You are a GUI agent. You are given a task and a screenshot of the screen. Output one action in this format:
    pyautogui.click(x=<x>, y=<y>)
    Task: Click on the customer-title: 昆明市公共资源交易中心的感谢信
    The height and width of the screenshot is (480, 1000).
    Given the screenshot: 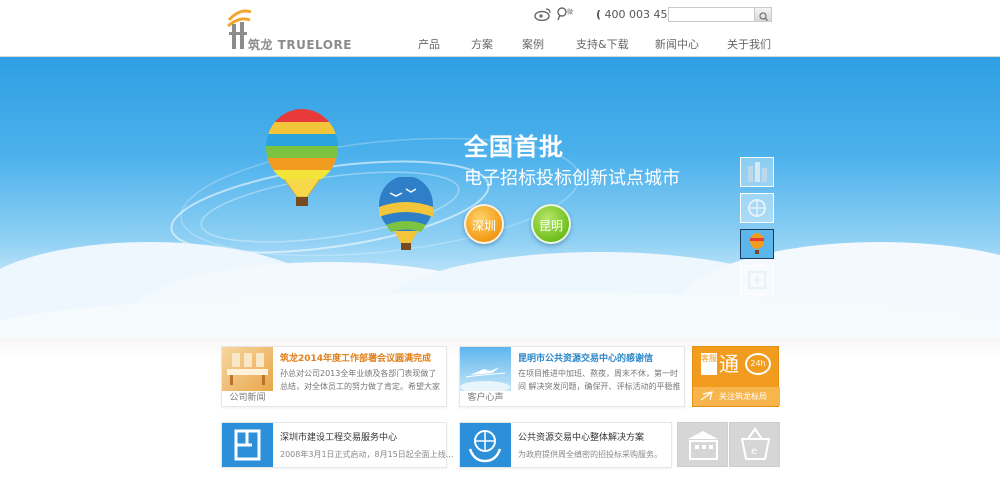 What is the action you would take?
    pyautogui.click(x=585, y=357)
    